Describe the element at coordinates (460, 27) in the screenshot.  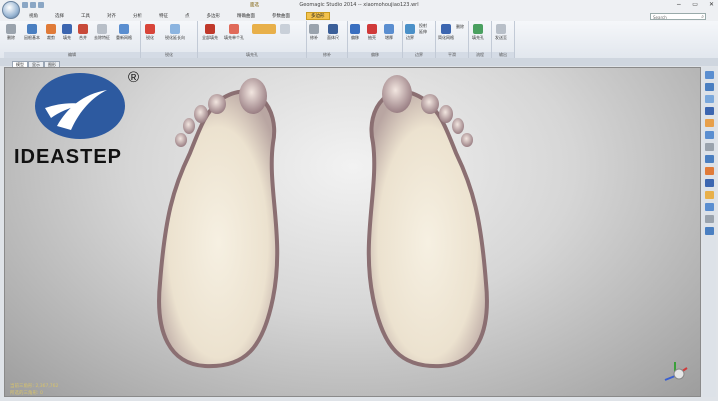
I see `tool-smooth-delete: 删除` at that location.